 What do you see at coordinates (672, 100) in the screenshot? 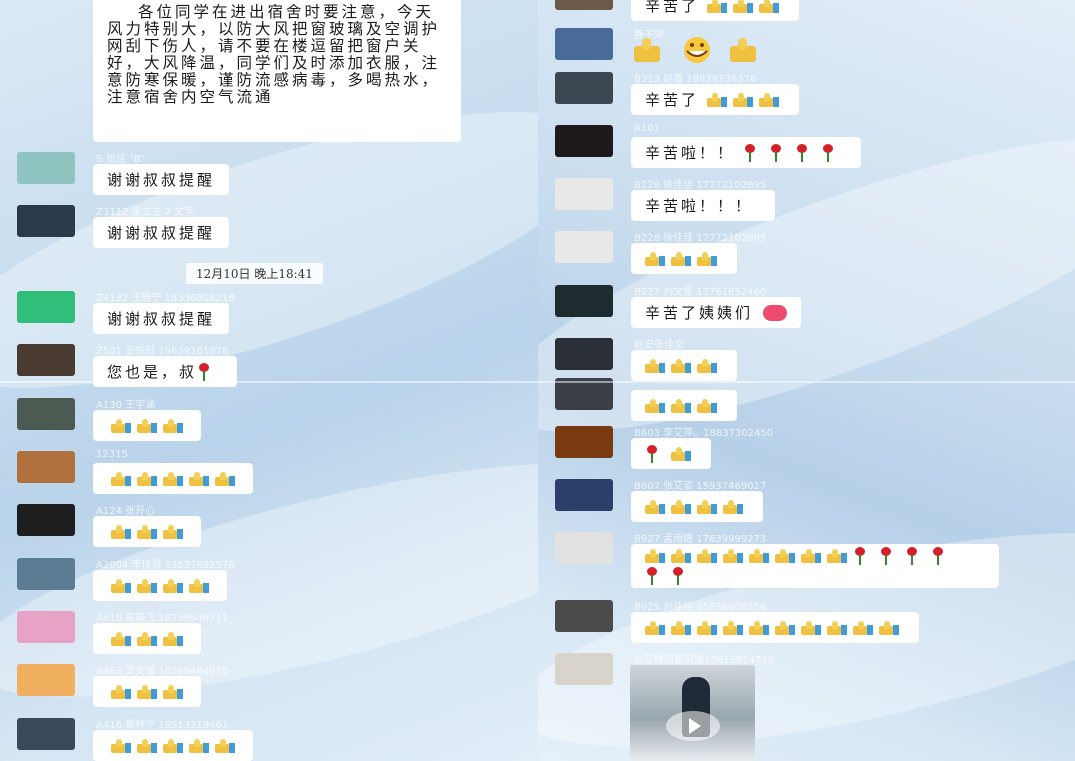
I see `message-text: 辛苦了` at bounding box center [672, 100].